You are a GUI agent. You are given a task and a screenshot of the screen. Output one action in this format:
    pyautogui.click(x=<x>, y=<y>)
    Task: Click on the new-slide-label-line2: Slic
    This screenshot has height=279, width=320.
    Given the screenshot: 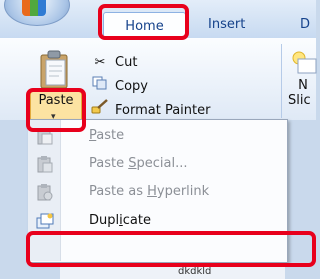 What is the action you would take?
    pyautogui.click(x=299, y=100)
    